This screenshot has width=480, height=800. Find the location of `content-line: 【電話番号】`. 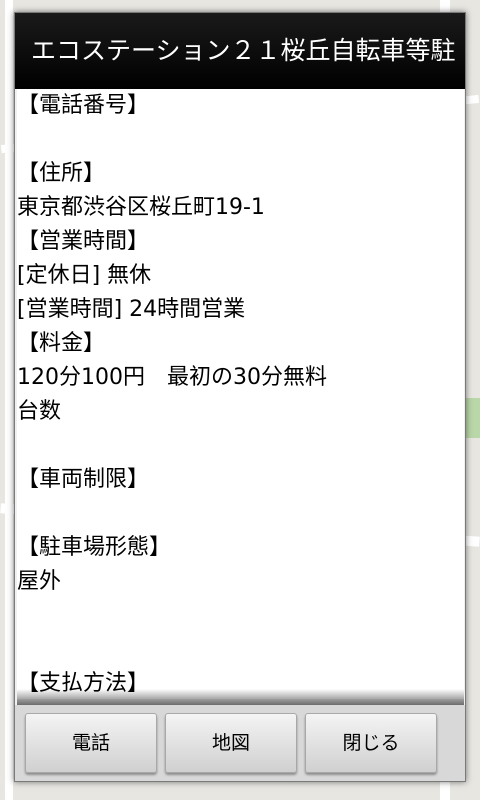

content-line: 【電話番号】 is located at coordinates (83, 105).